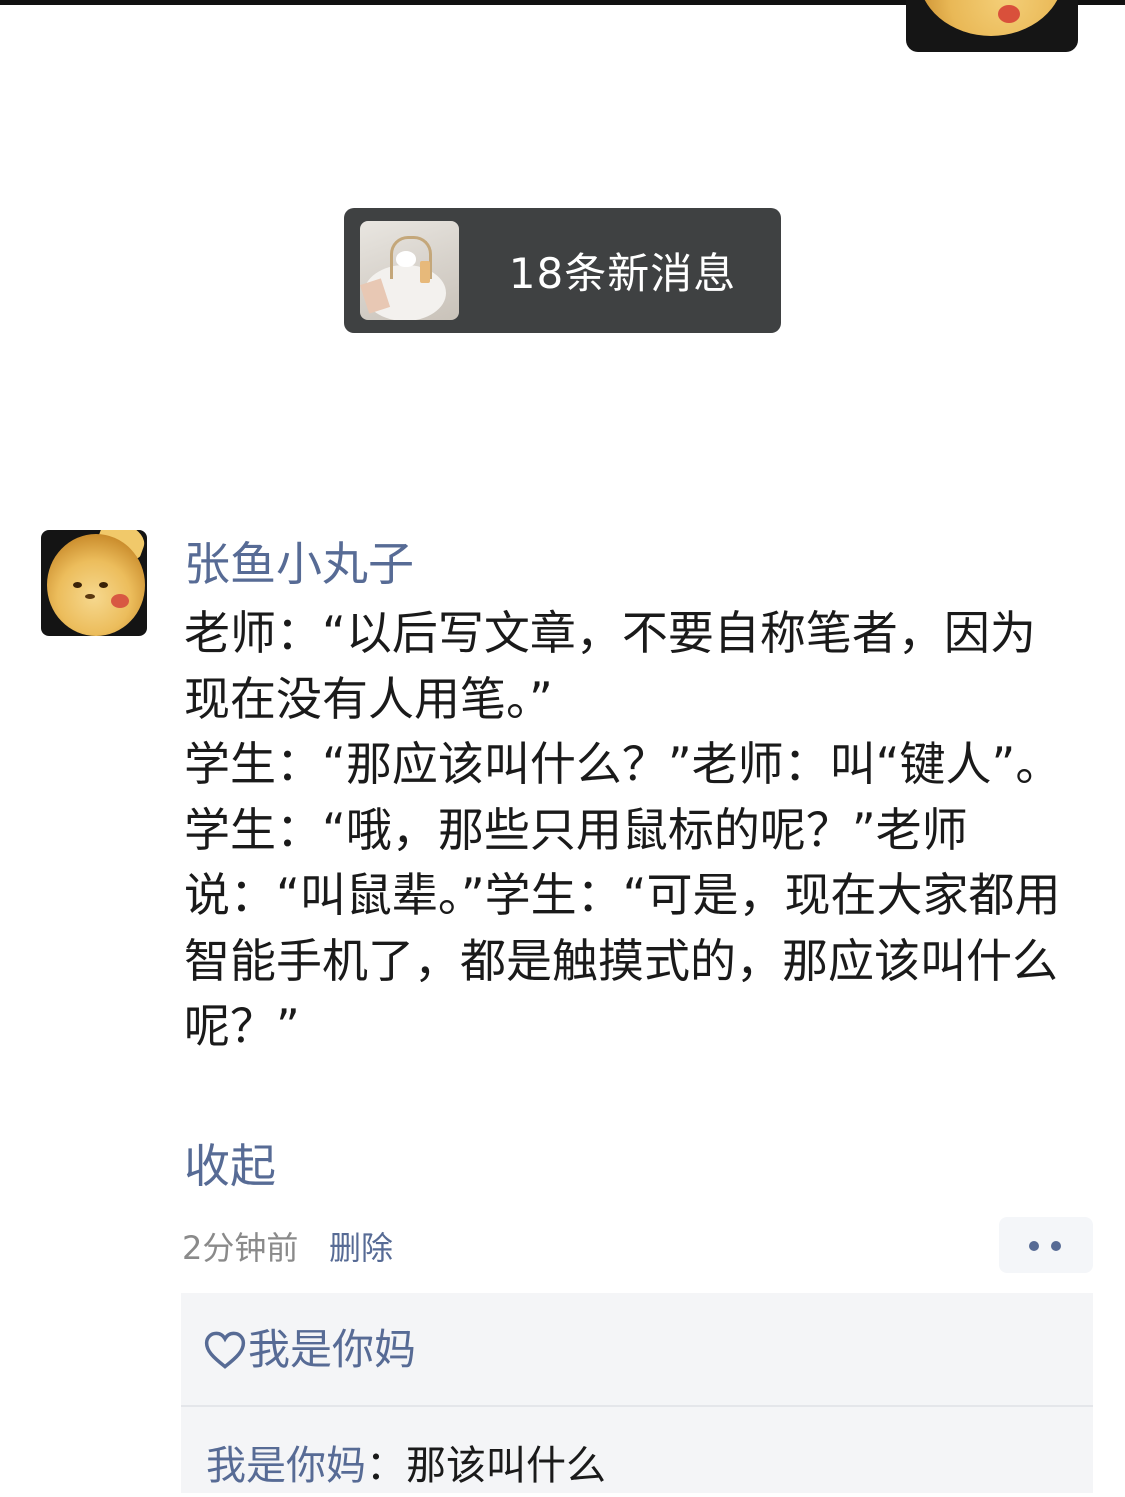  Describe the element at coordinates (225, 1350) in the screenshot. I see `heart-icon` at that location.